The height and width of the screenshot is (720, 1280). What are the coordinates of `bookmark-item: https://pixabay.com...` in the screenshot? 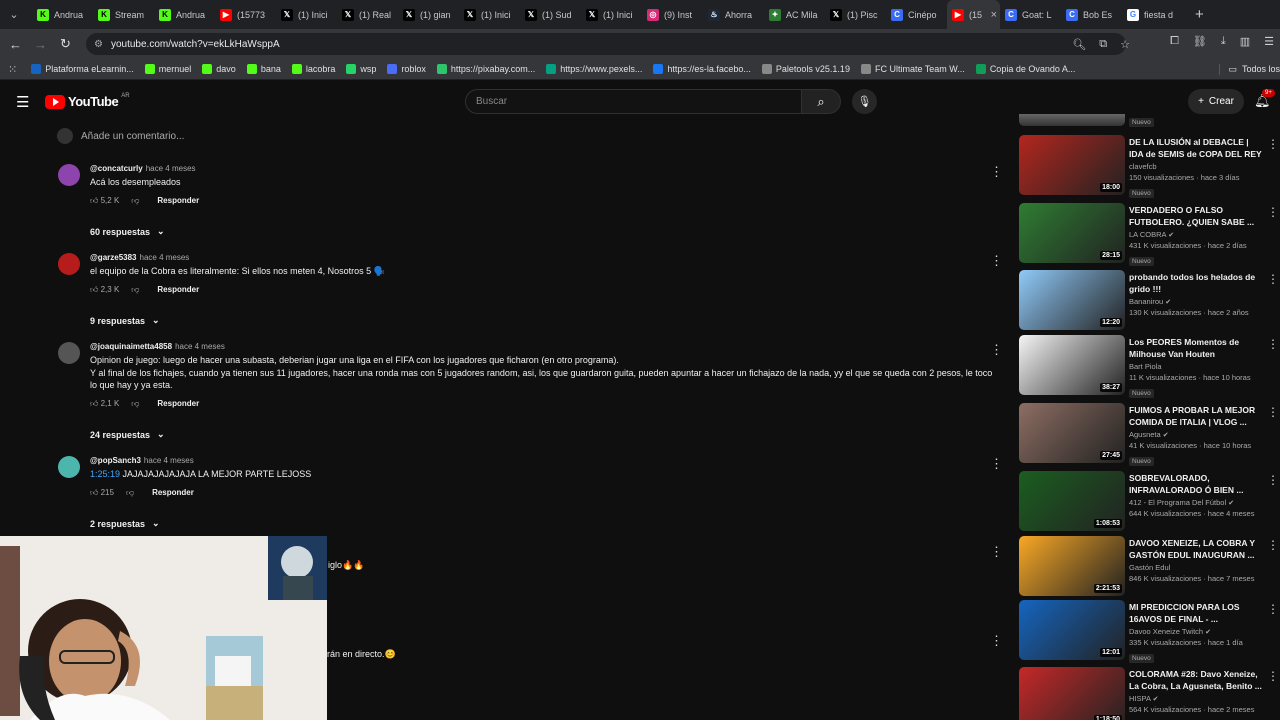 It's located at (485, 69).